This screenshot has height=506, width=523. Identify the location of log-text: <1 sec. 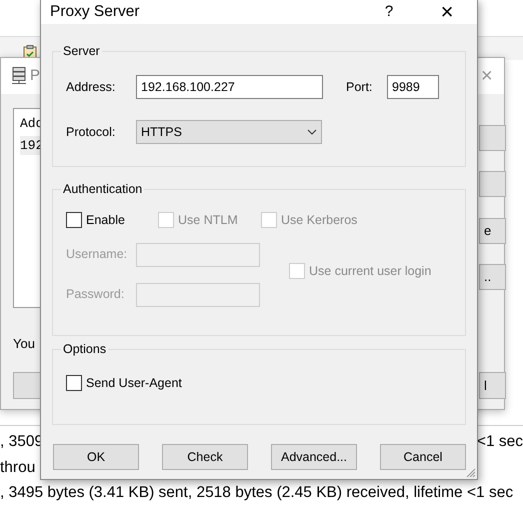
(499, 442).